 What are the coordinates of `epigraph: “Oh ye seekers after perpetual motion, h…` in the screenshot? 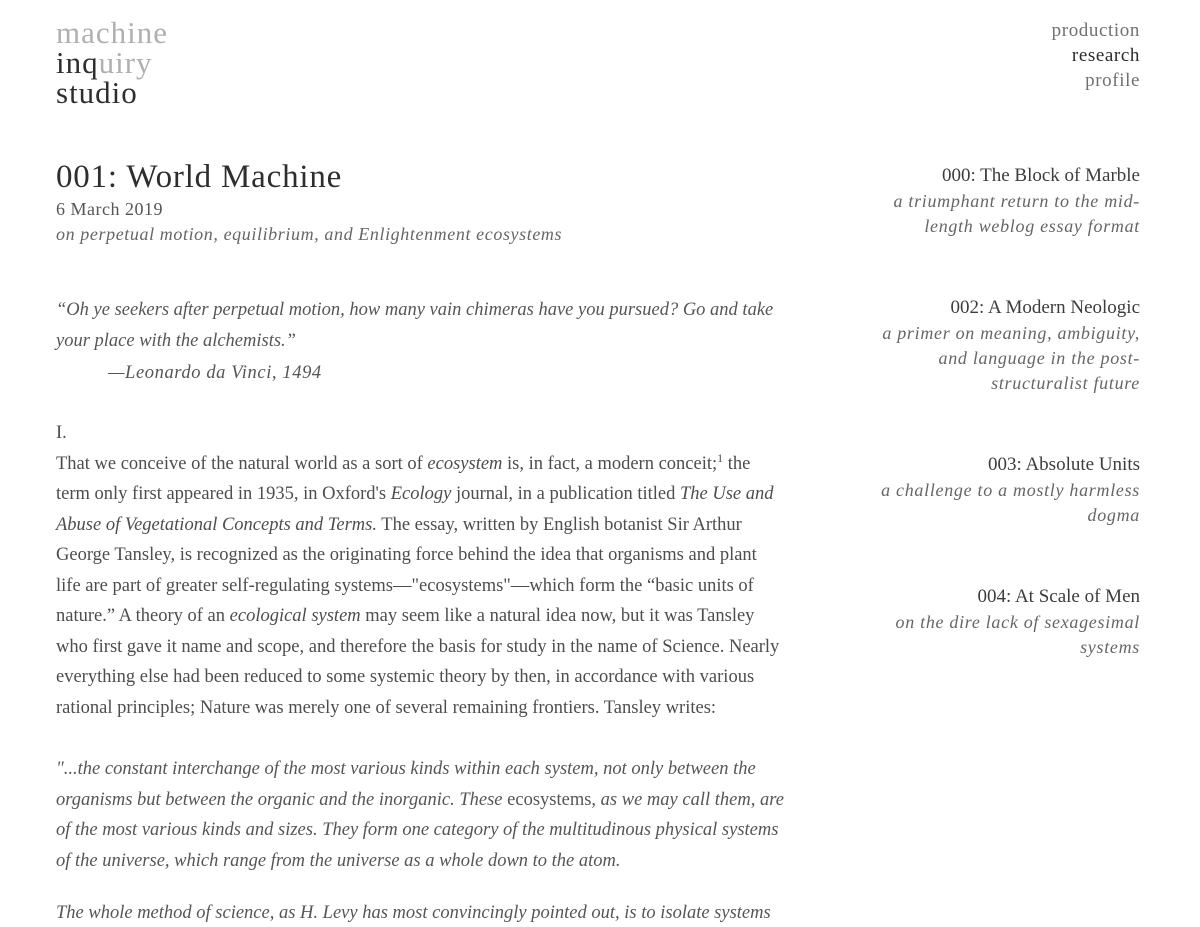 It's located at (421, 342).